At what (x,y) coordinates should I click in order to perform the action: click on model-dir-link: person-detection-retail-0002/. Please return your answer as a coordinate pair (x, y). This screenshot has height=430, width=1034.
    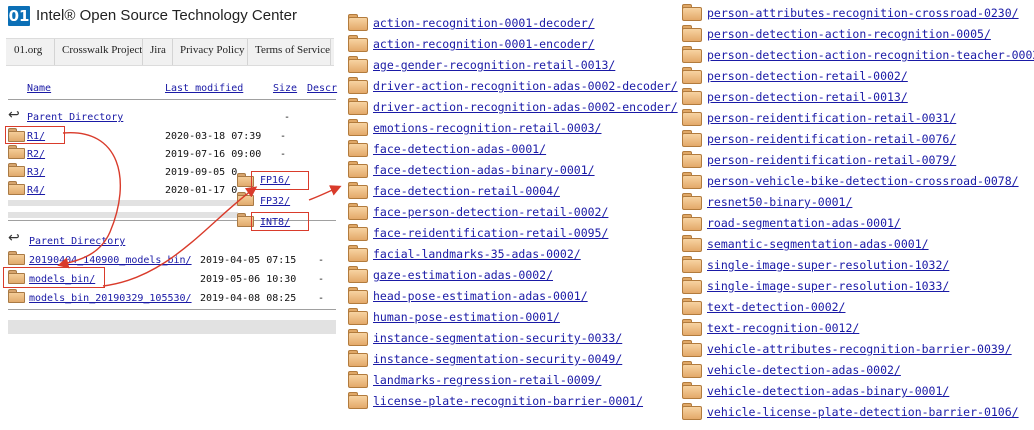
    Looking at the image, I should click on (807, 76).